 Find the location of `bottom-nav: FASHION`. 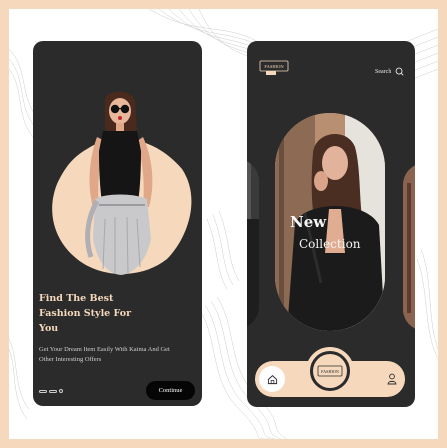

bottom-nav: FASHION is located at coordinates (330, 372).